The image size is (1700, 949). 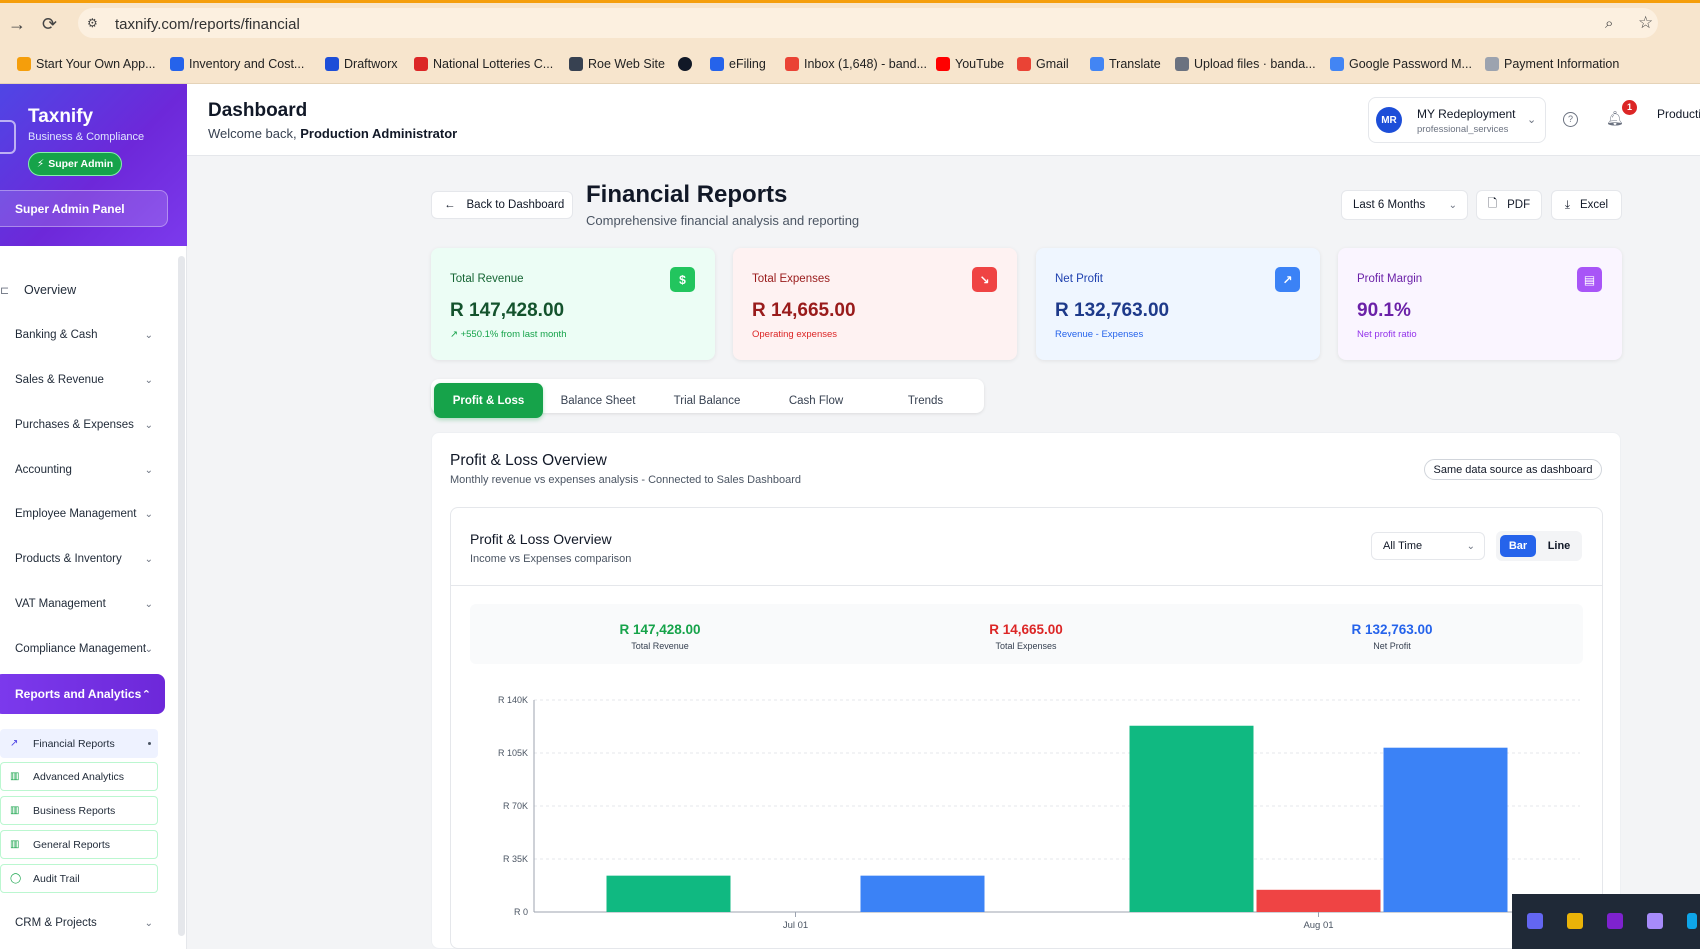 What do you see at coordinates (79, 810) in the screenshot?
I see `sidebar-subitem-business-reports: ▥ Business Reports` at bounding box center [79, 810].